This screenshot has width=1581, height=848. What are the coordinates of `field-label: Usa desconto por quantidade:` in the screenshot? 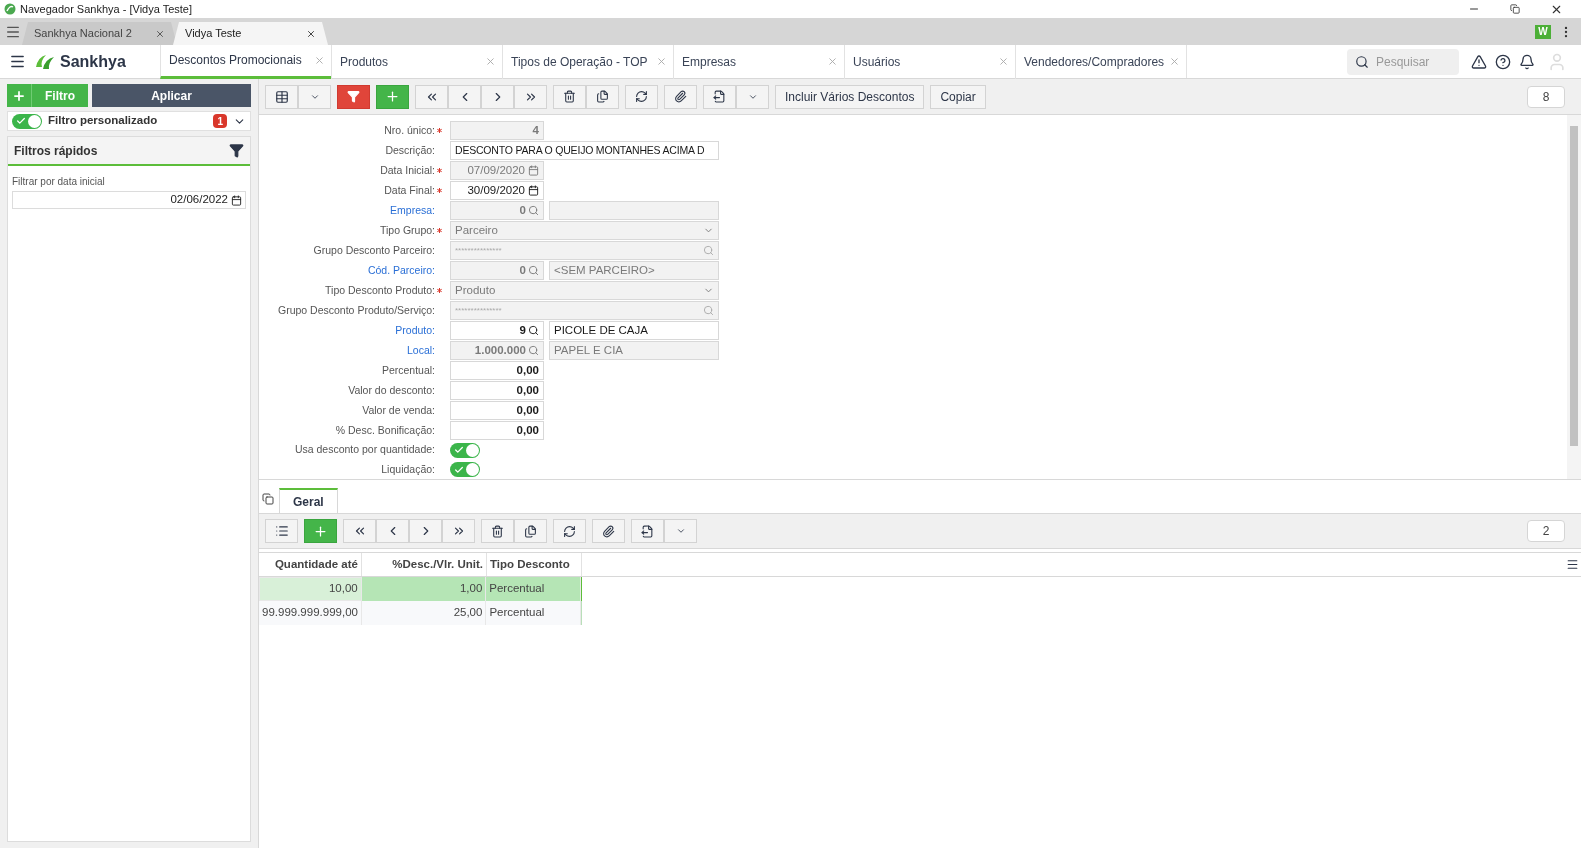 It's located at (364, 450).